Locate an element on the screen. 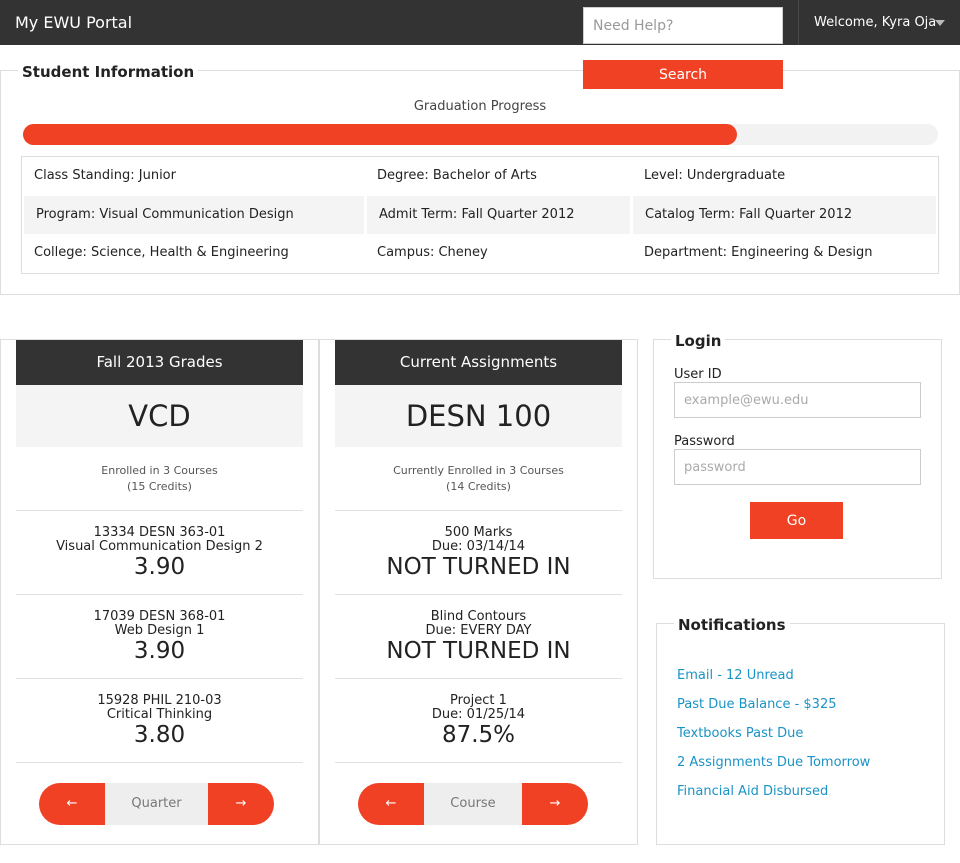 The width and height of the screenshot is (960, 863). assignments-card-header: Current Assignments is located at coordinates (478, 362).